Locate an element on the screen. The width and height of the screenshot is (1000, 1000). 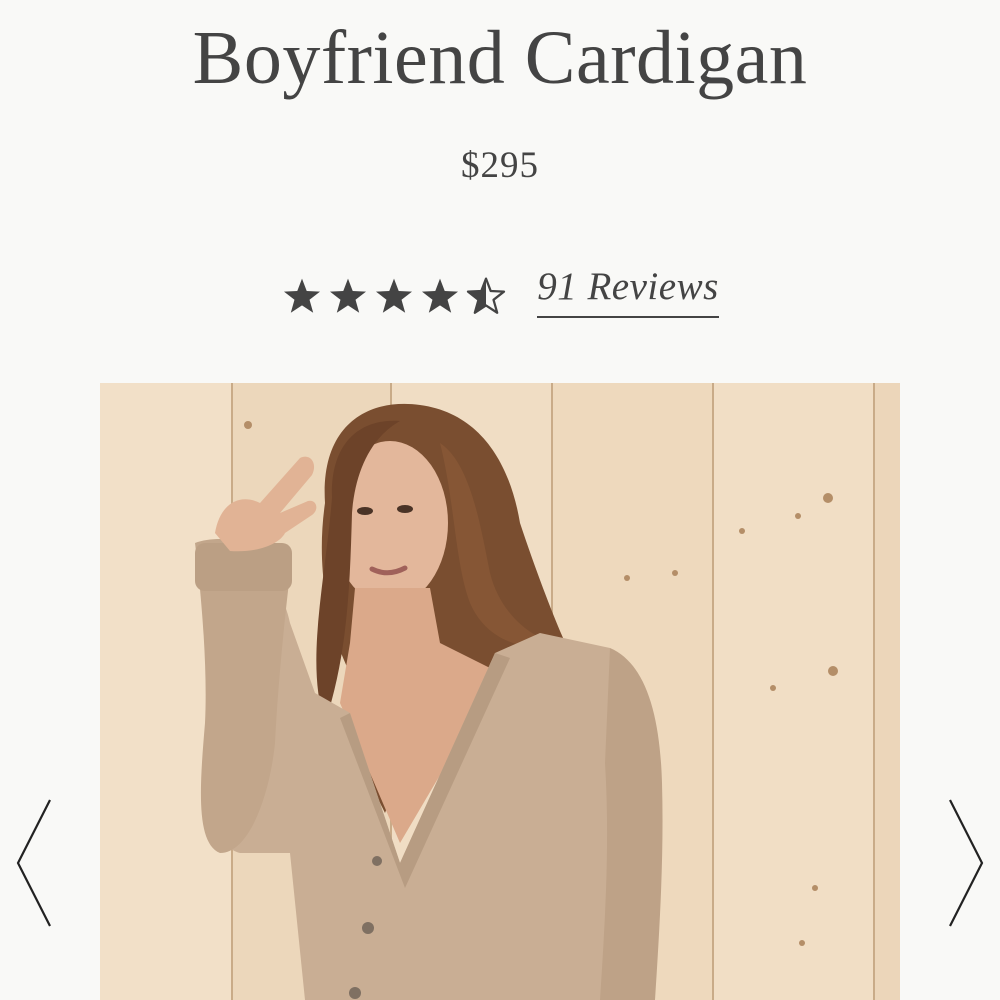
product-title: Boyfriend Cardigan is located at coordinates (500, 58).